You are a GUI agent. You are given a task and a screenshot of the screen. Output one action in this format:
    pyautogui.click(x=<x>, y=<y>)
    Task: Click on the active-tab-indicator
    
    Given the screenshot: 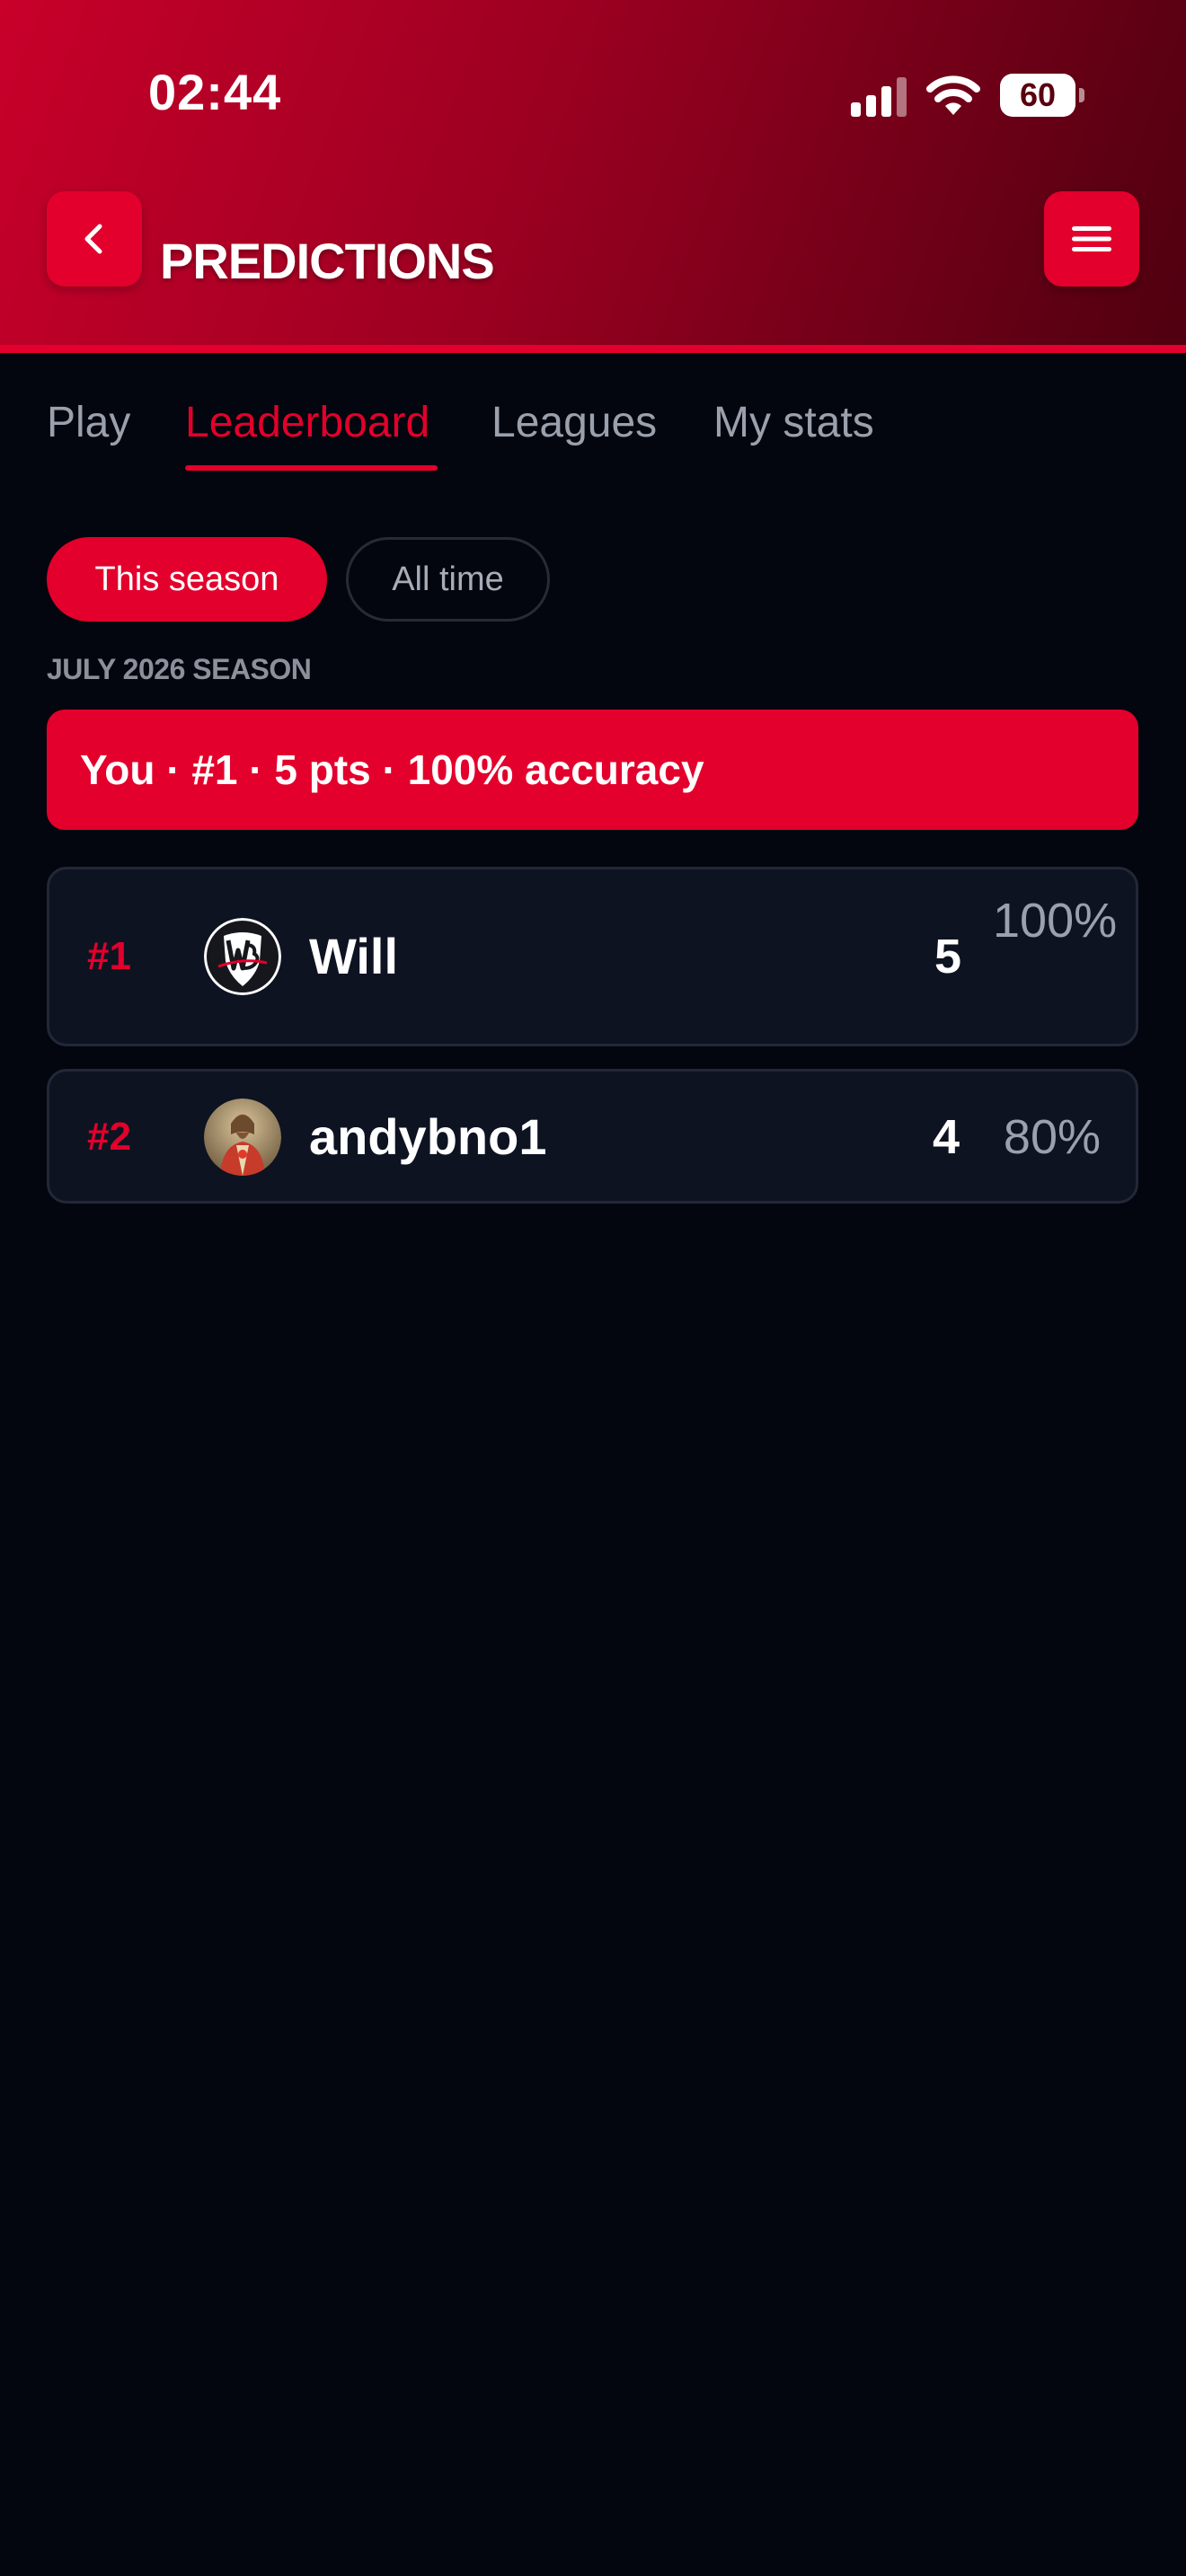 What is the action you would take?
    pyautogui.click(x=311, y=468)
    